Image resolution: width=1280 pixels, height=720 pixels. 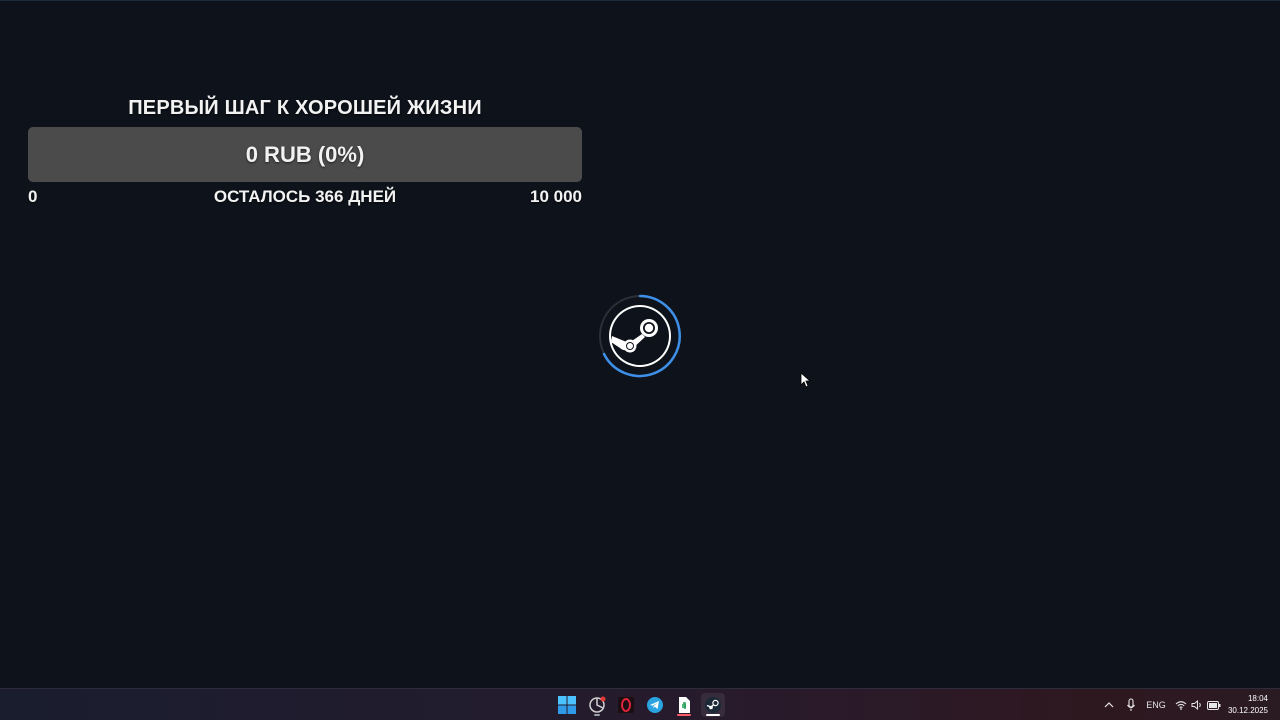 I want to click on telegram-icon, so click(x=655, y=705).